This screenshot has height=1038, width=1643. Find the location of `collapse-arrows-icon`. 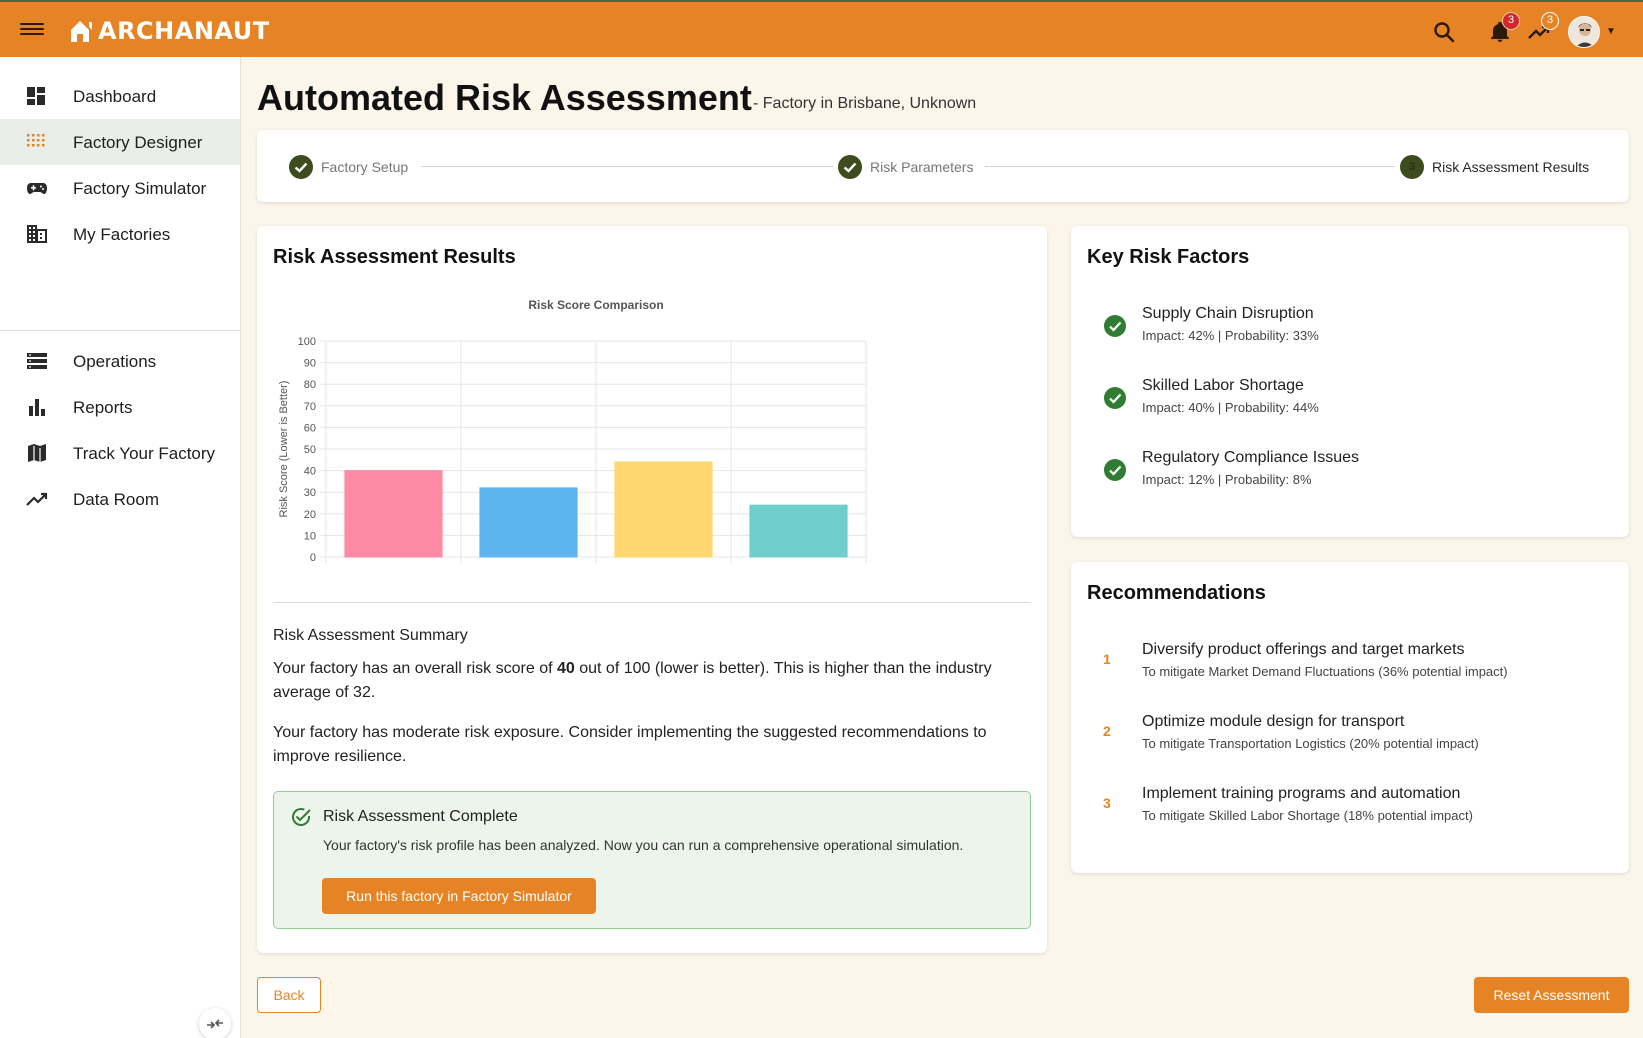

collapse-arrows-icon is located at coordinates (215, 1024).